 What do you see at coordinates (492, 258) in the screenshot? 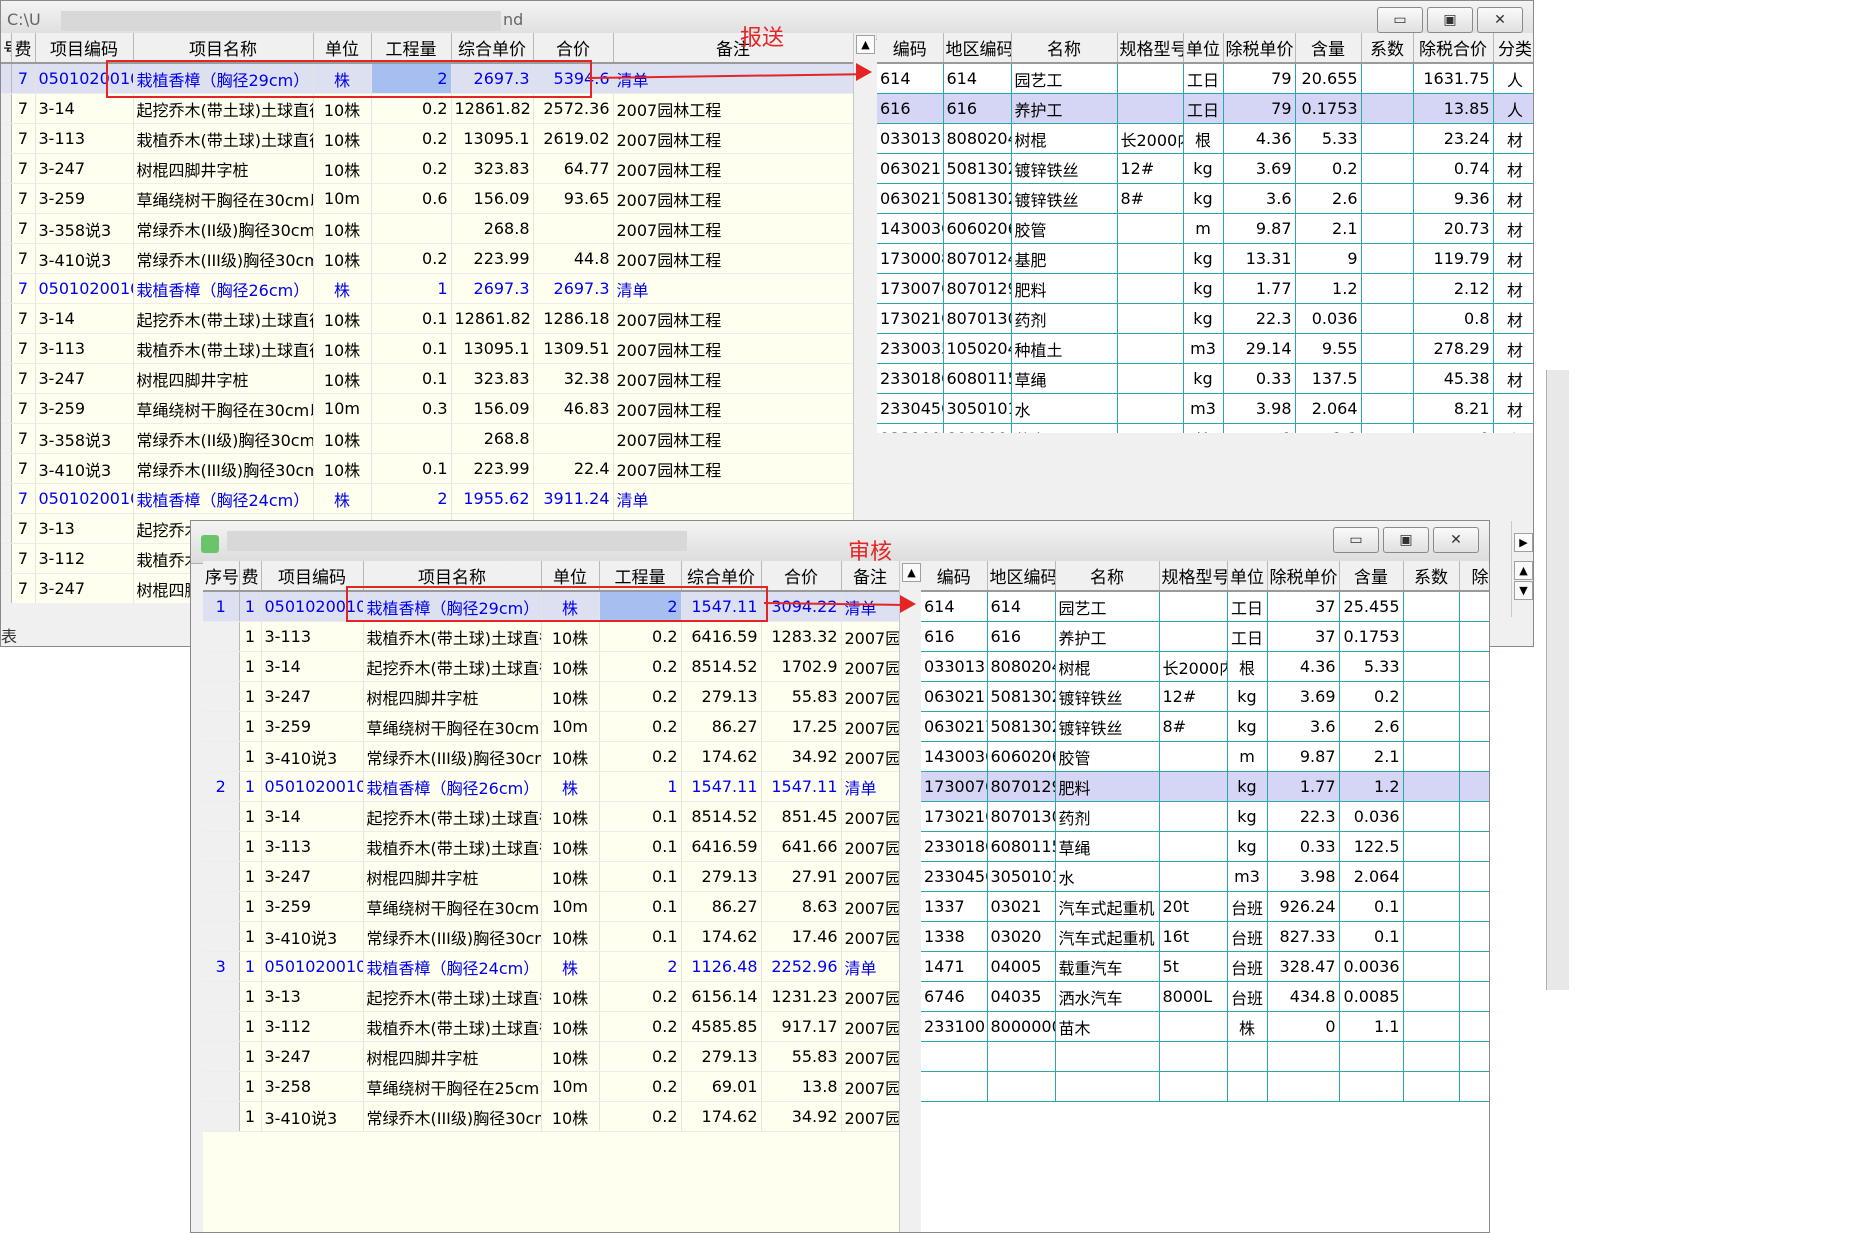
I see `cell-price: 223.99` at bounding box center [492, 258].